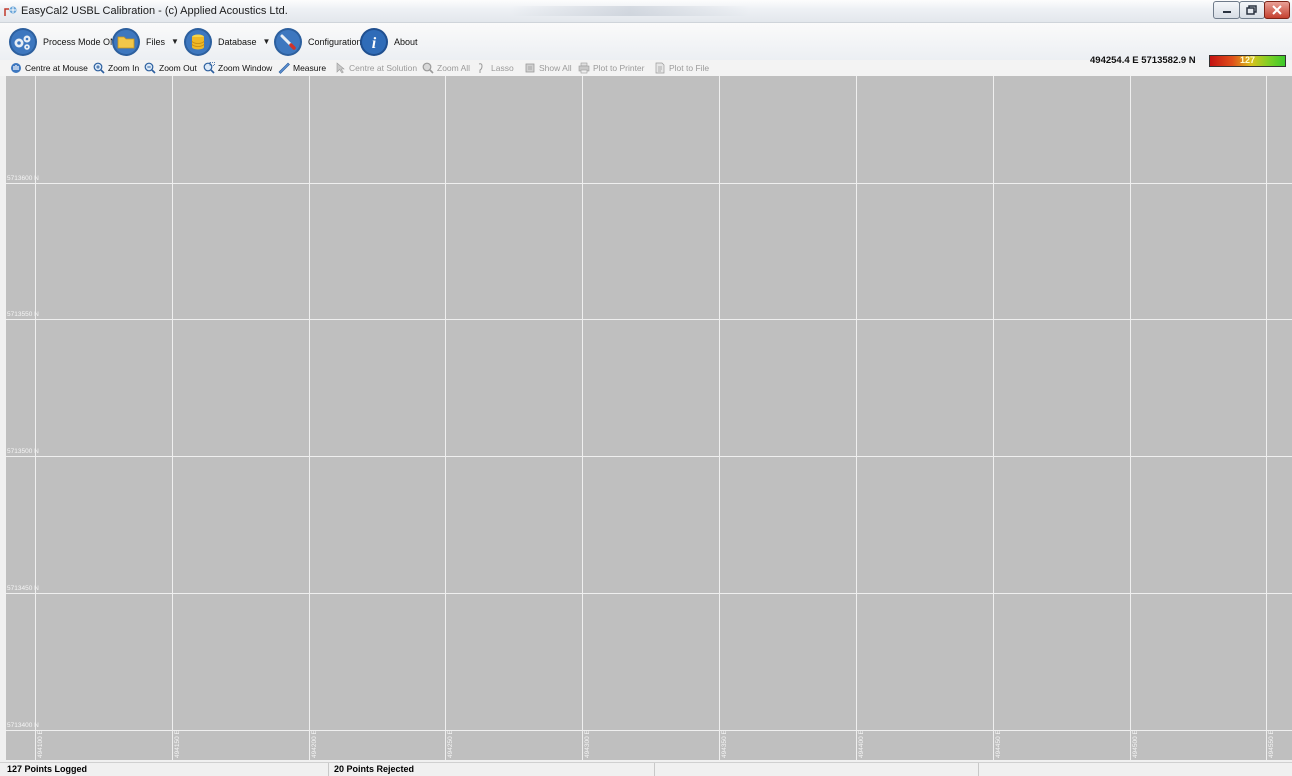 This screenshot has height=776, width=1292. I want to click on show-all-icon, so click(530, 68).